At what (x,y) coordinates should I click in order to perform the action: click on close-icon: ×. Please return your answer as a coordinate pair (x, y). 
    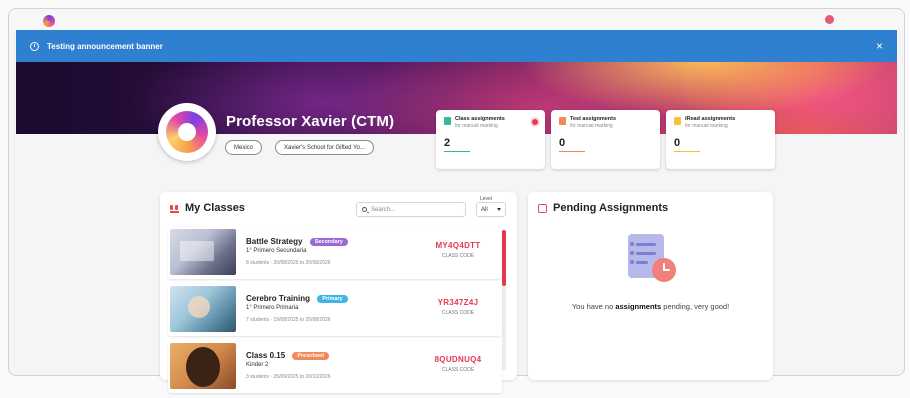
    Looking at the image, I should click on (879, 46).